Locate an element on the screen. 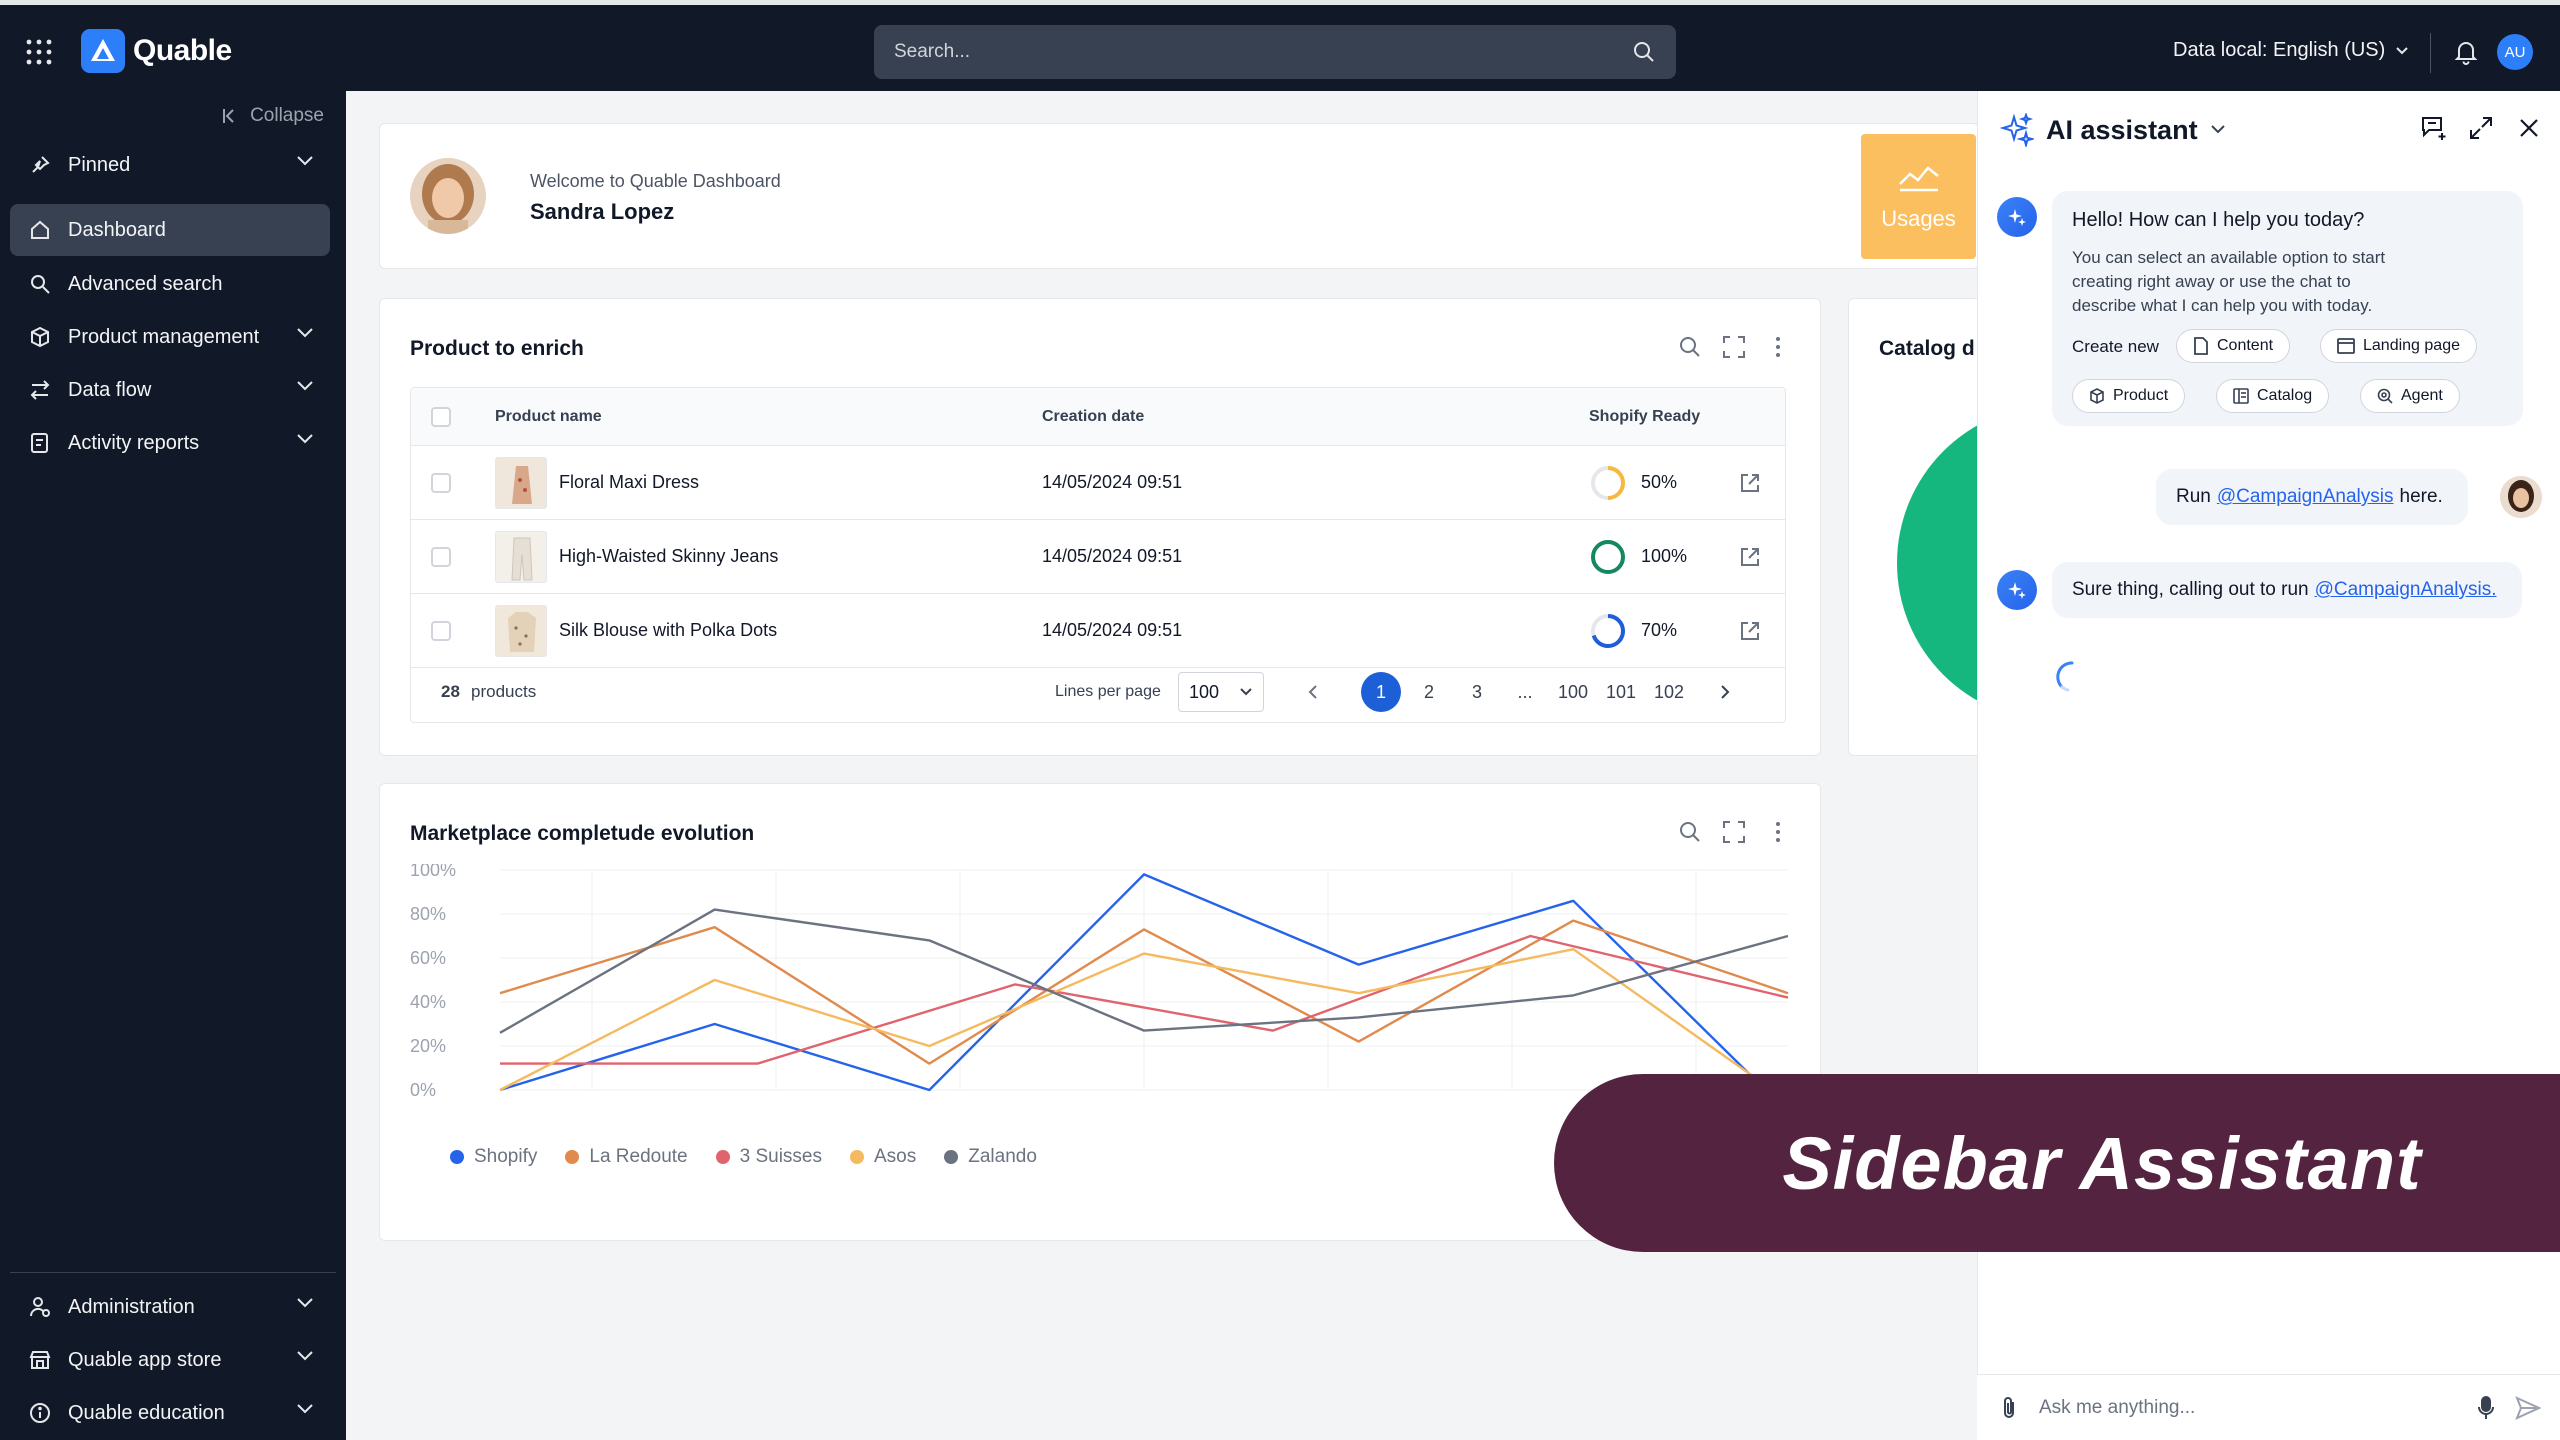 This screenshot has height=1440, width=2560. sidebar-item-activity-reports: Activity reports is located at coordinates (170, 443).